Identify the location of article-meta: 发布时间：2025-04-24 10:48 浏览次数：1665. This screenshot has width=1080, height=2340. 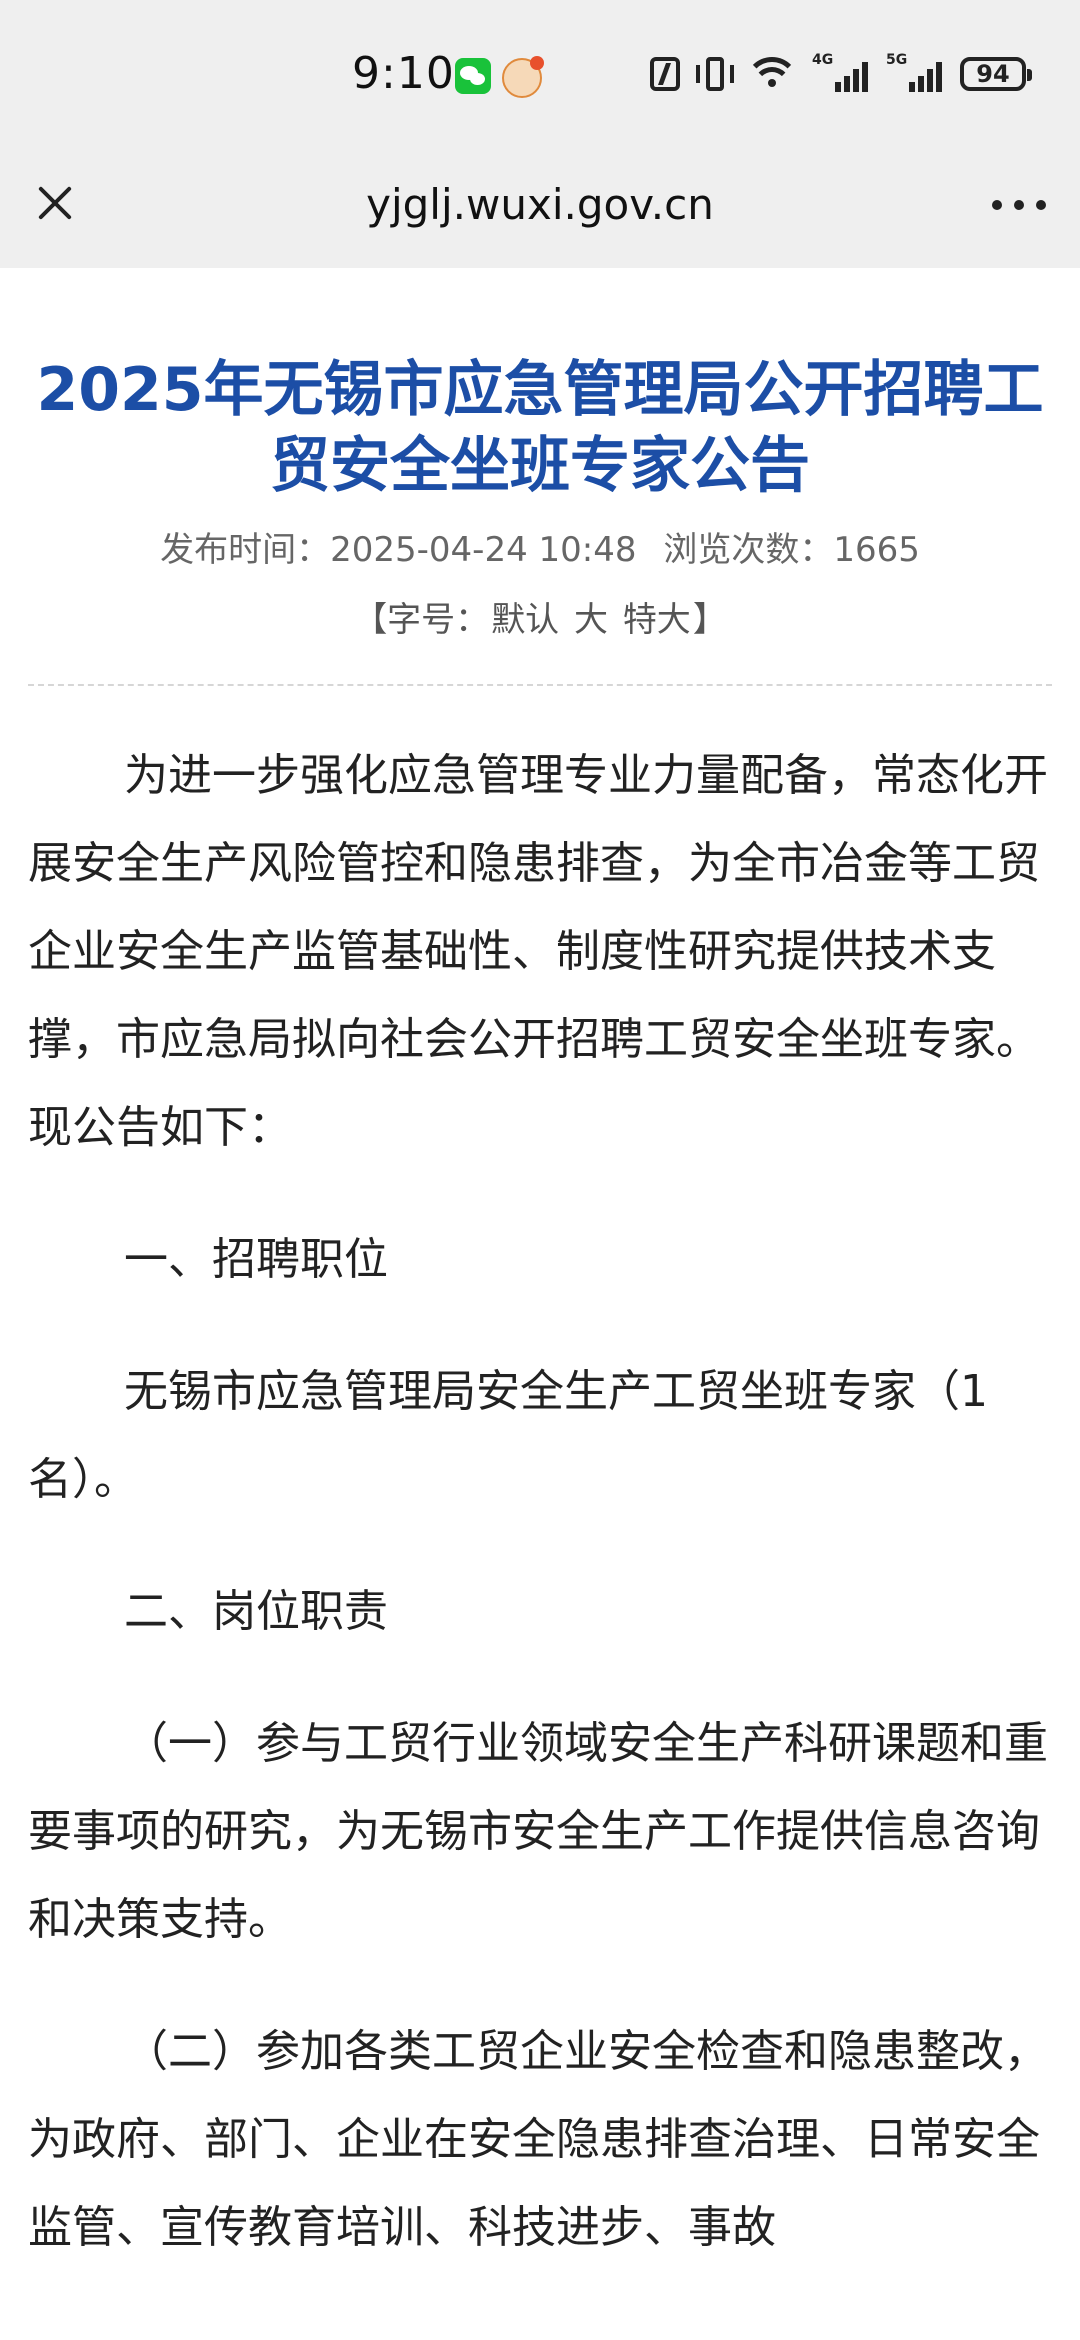
(540, 550).